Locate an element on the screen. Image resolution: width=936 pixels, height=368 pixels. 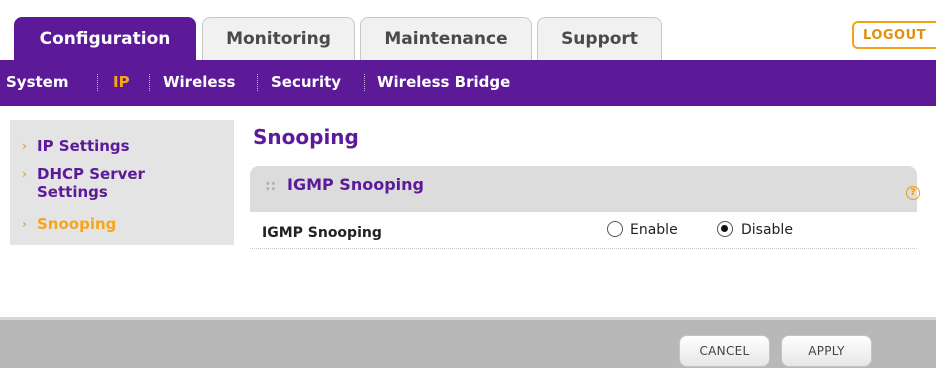
logout-label: LOGOUT is located at coordinates (895, 35).